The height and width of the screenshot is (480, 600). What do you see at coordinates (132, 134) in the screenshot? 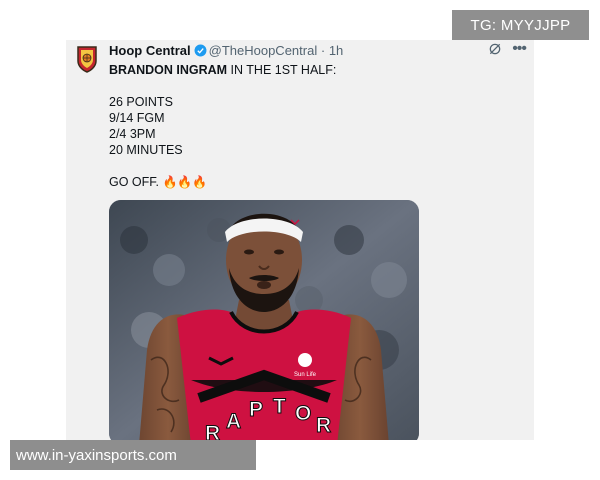
I see `stat-line: 2/4 3PM` at bounding box center [132, 134].